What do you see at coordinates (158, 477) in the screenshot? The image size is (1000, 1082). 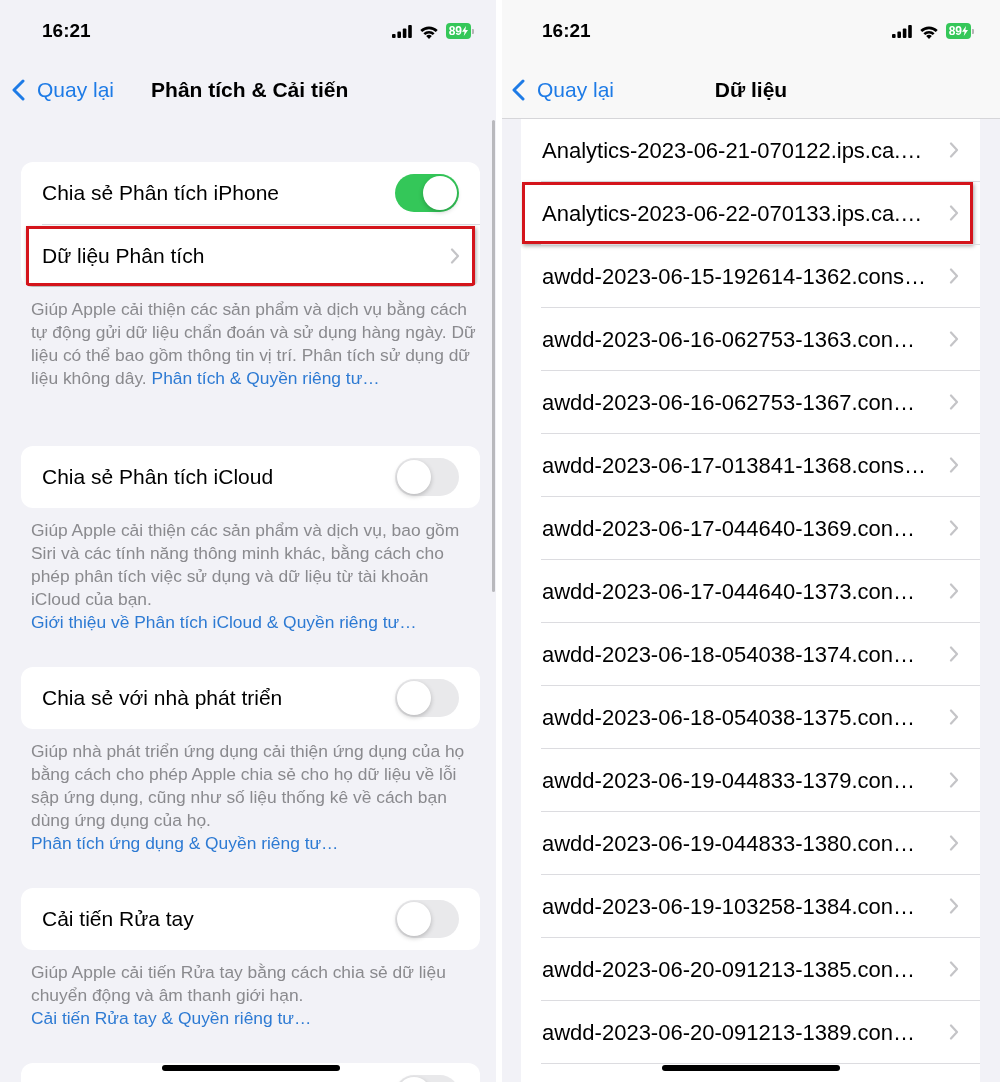 I see `setting-label: Chia sẻ Phân tích iCloud` at bounding box center [158, 477].